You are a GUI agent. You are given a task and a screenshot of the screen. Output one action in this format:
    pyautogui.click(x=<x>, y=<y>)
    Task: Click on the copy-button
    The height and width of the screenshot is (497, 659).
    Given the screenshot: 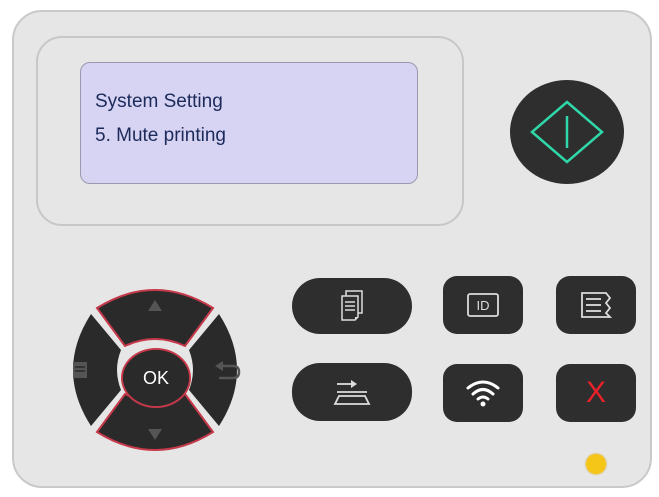 What is the action you would take?
    pyautogui.click(x=352, y=306)
    